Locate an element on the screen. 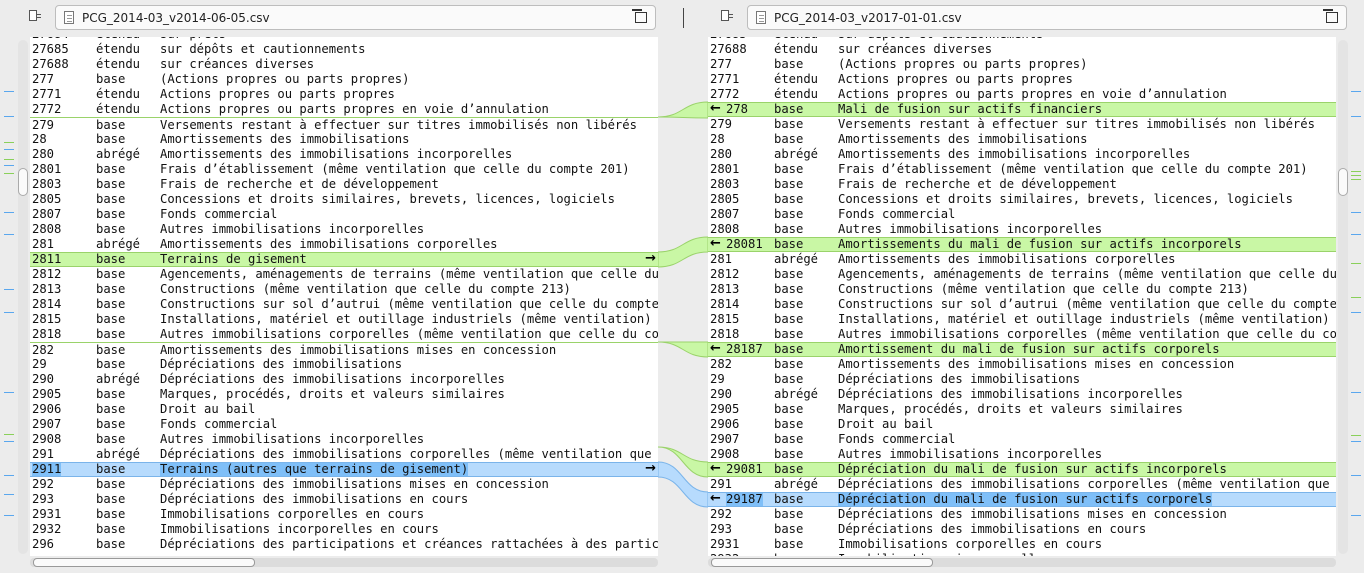 This screenshot has height=573, width=1364. left-vertical-scrollbar is located at coordinates (23, 297).